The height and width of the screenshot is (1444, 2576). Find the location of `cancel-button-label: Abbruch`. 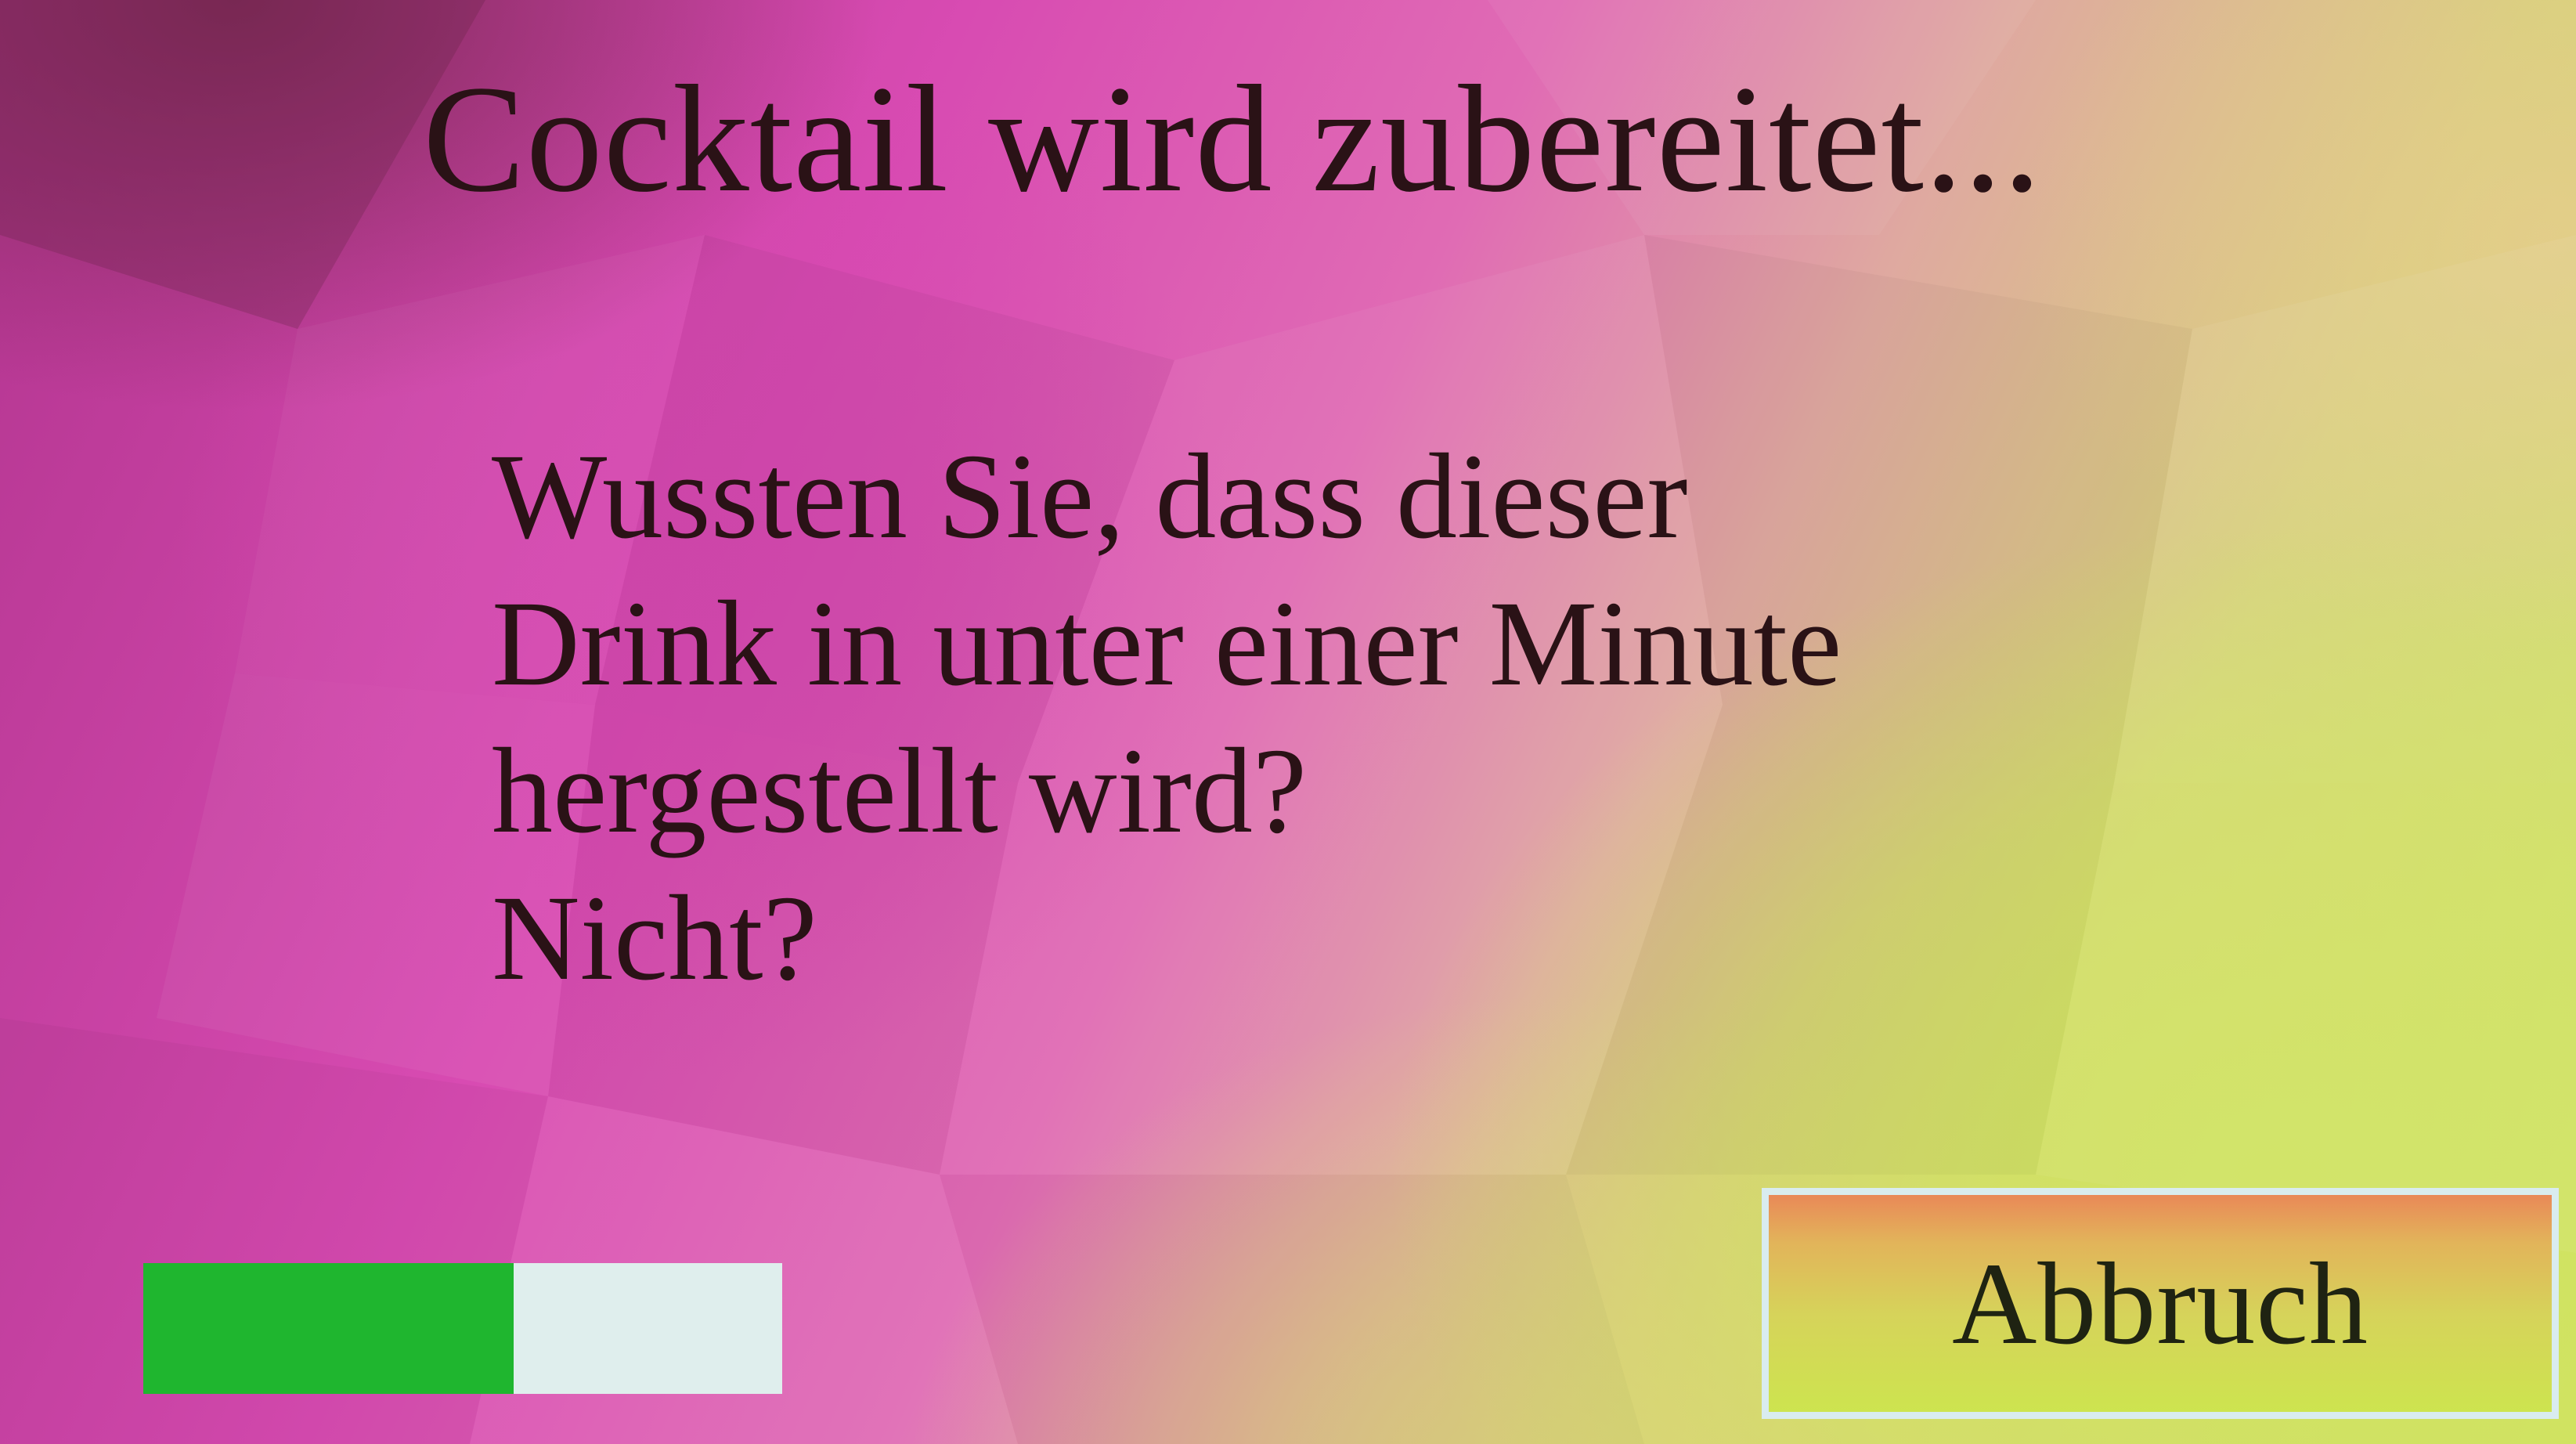

cancel-button-label: Abbruch is located at coordinates (2160, 1303).